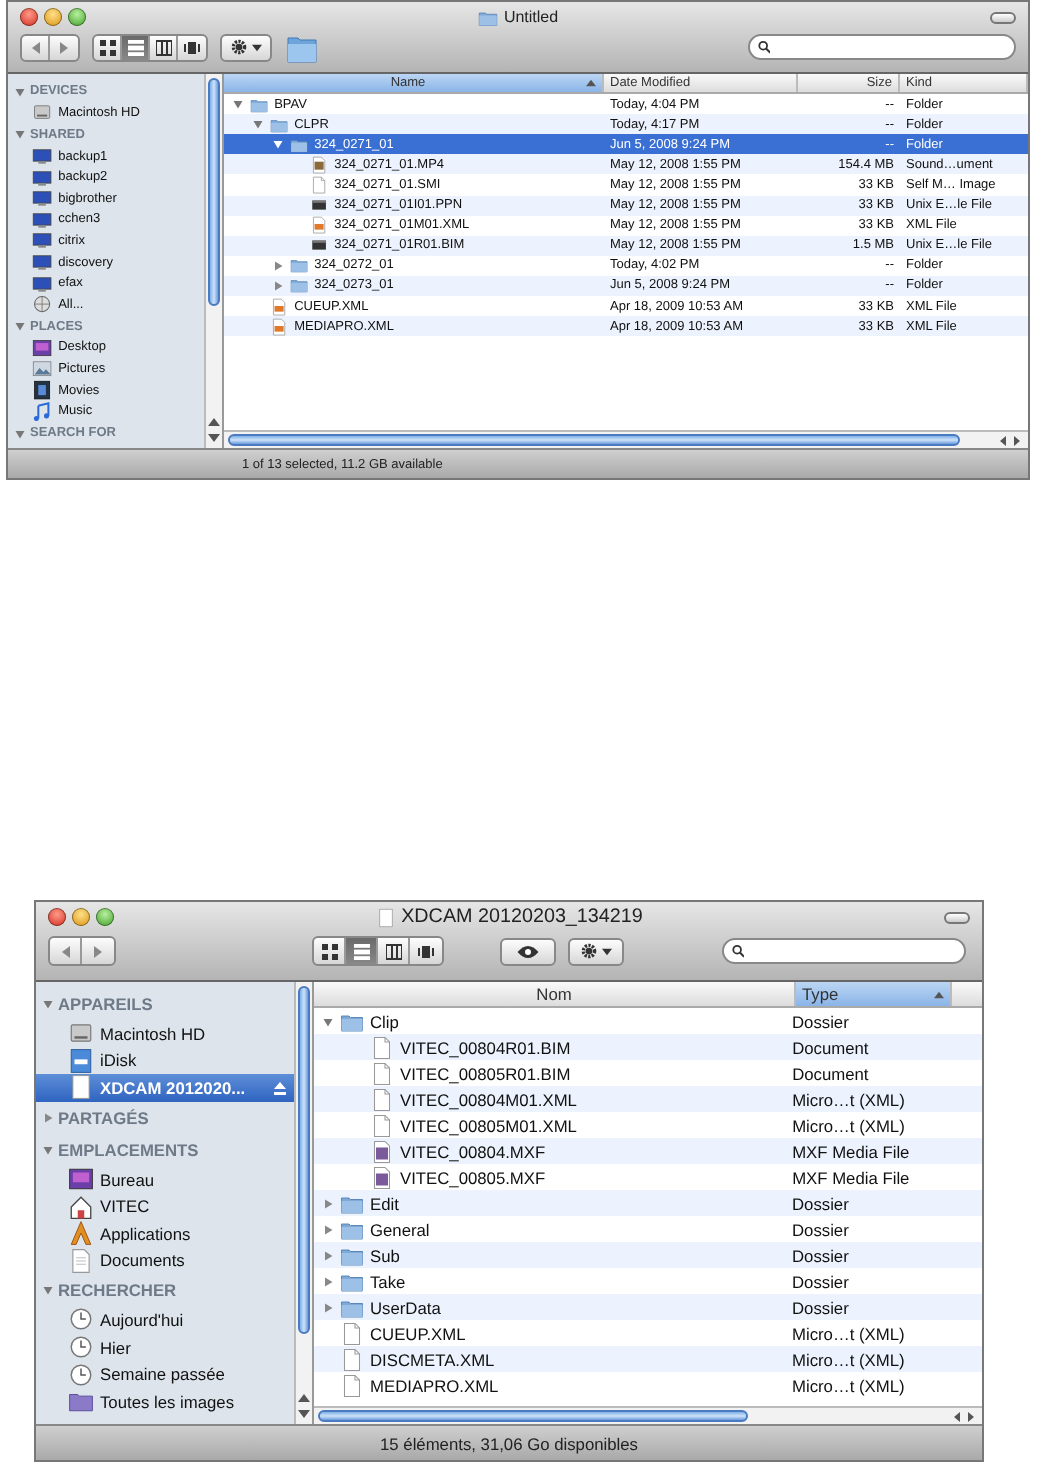 This screenshot has width=1038, height=1462. Describe the element at coordinates (648, 1073) in the screenshot. I see `file-row: VITEC_00805R01.BIM Document` at that location.